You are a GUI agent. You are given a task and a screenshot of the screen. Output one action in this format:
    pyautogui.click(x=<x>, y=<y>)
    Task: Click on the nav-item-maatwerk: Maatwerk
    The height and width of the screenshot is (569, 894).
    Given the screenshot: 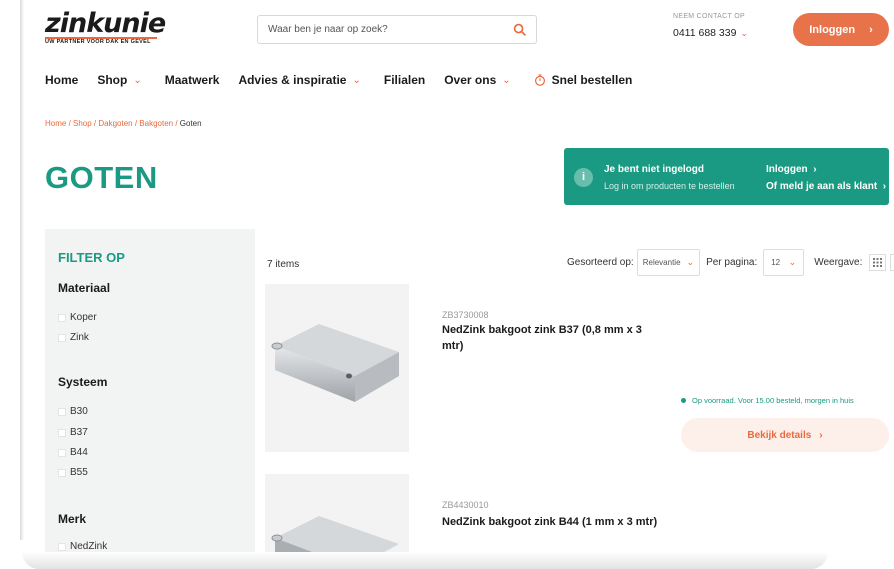 What is the action you would take?
    pyautogui.click(x=192, y=80)
    